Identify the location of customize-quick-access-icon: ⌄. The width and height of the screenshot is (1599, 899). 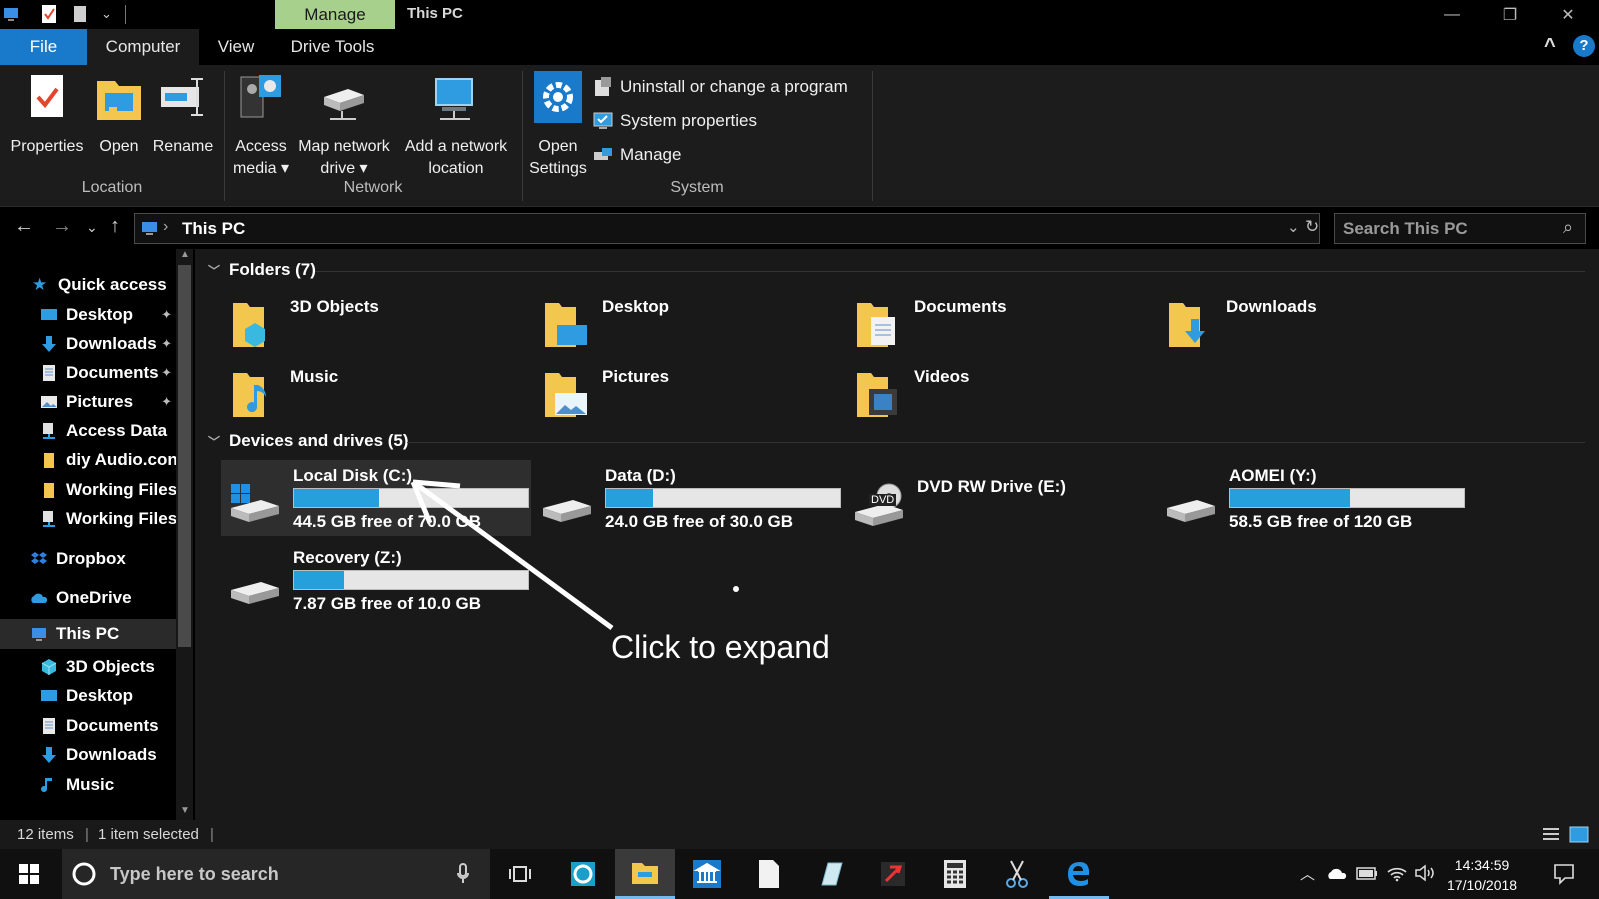
(106, 14).